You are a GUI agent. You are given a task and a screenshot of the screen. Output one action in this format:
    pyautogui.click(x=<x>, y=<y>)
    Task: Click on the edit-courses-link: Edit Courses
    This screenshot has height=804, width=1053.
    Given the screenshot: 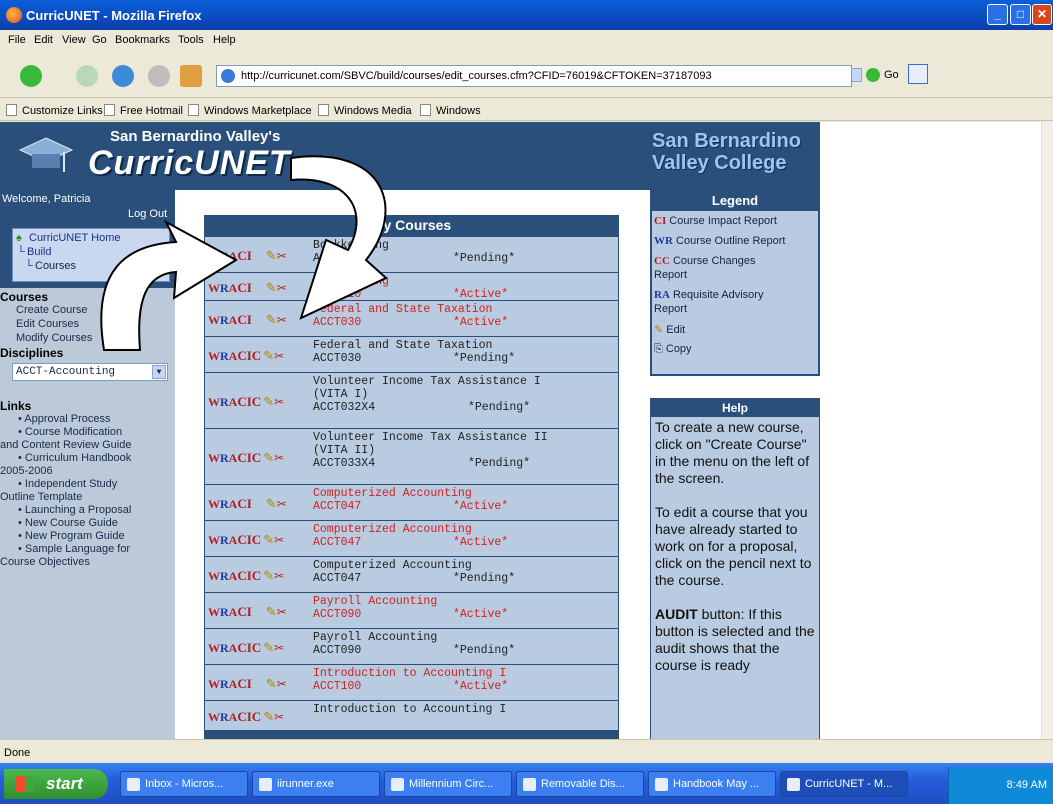 What is the action you would take?
    pyautogui.click(x=47, y=324)
    